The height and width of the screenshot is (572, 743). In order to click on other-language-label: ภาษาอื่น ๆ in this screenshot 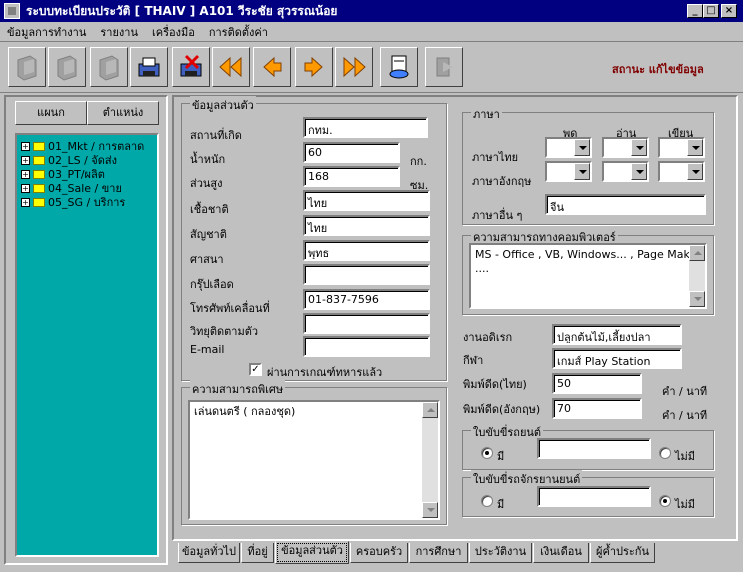, I will do `click(497, 215)`.